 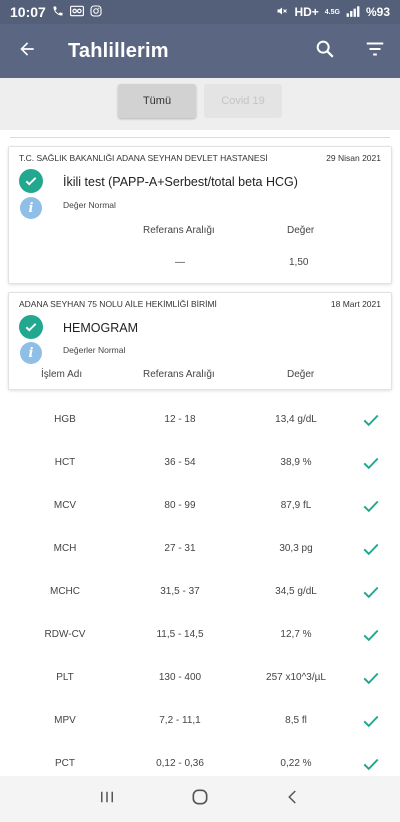 I want to click on home-button, so click(x=200, y=799).